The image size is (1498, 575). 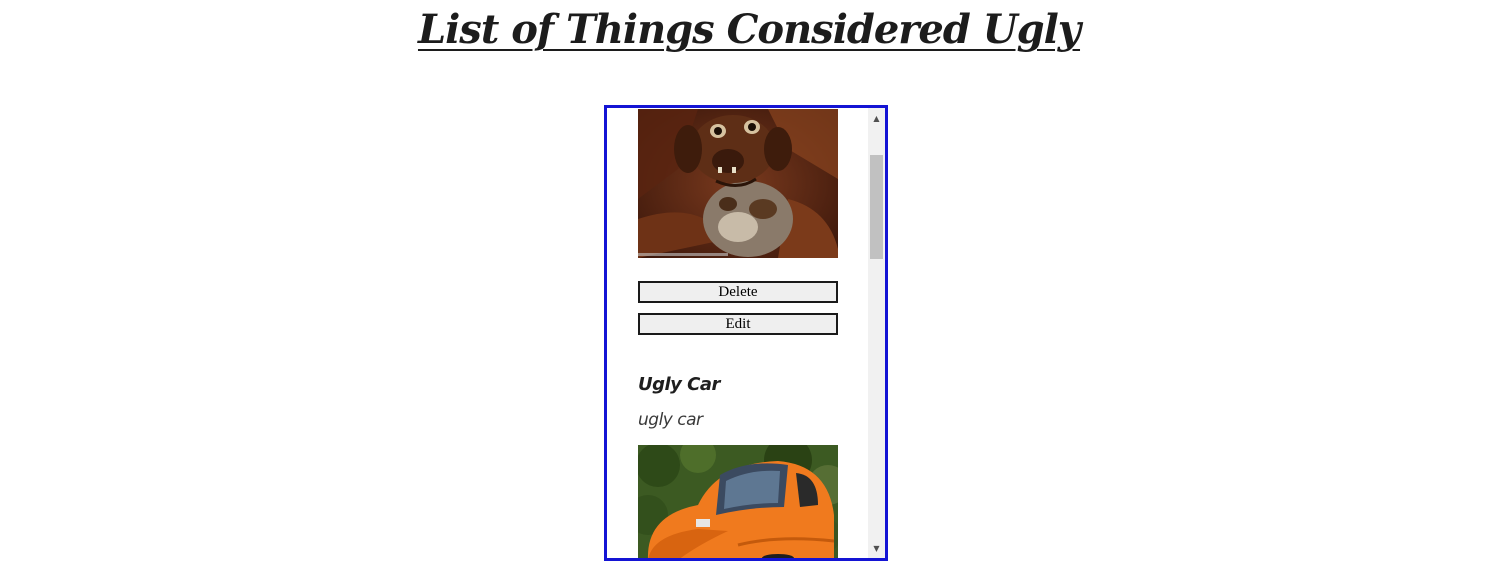 What do you see at coordinates (738, 292) in the screenshot?
I see `delete-button: Delete` at bounding box center [738, 292].